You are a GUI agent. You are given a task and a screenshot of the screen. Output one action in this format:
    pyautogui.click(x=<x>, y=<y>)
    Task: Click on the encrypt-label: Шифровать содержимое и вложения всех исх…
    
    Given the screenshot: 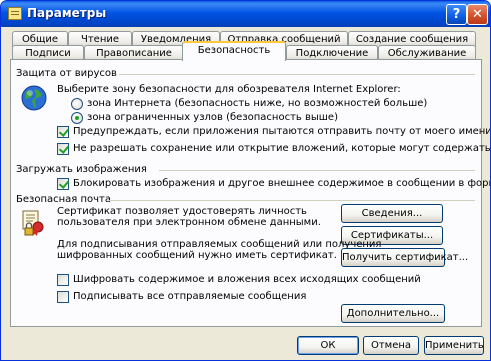 What is the action you would take?
    pyautogui.click(x=247, y=279)
    